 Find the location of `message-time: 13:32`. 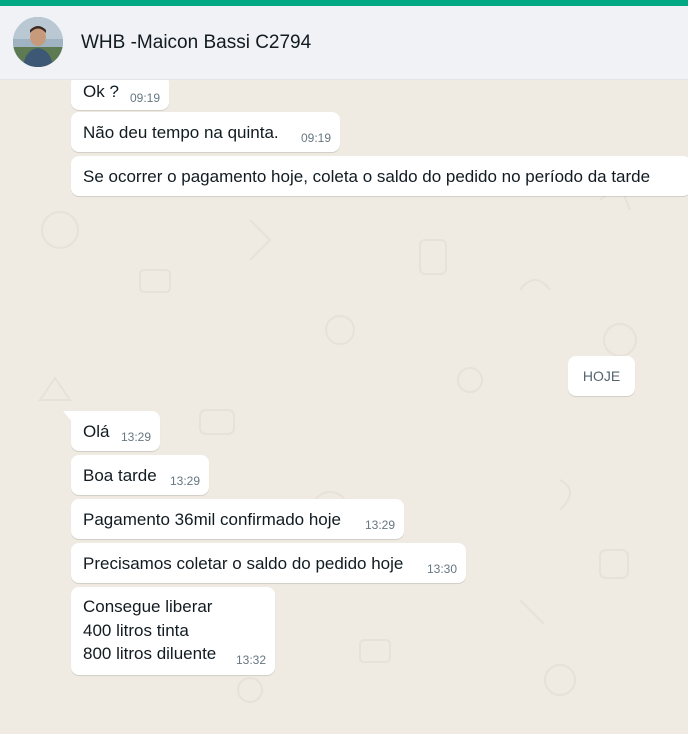

message-time: 13:32 is located at coordinates (250, 660).